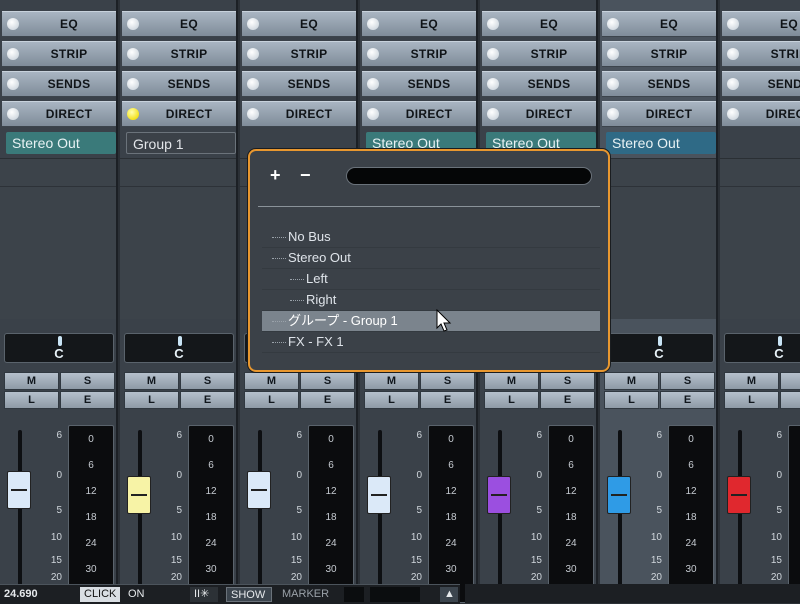 The height and width of the screenshot is (604, 800). I want to click on fader-scale-label: 15, so click(536, 560).